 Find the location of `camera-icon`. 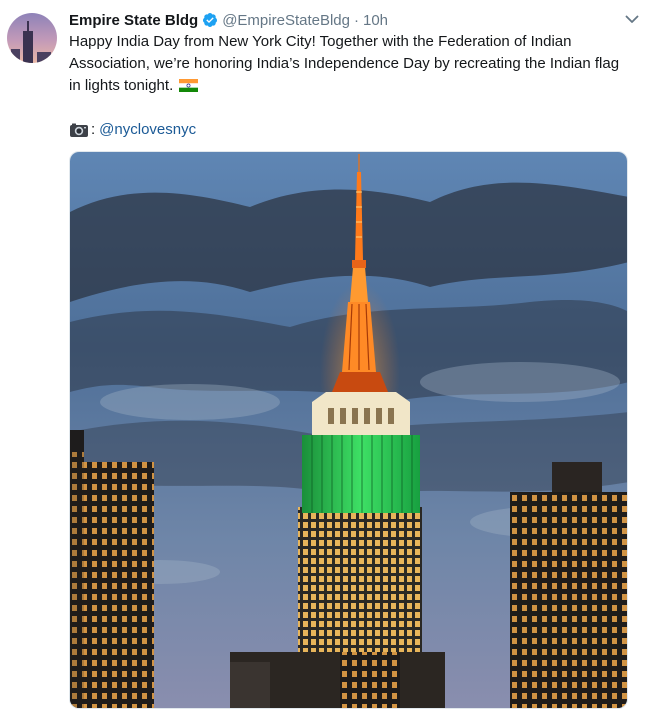

camera-icon is located at coordinates (79, 130).